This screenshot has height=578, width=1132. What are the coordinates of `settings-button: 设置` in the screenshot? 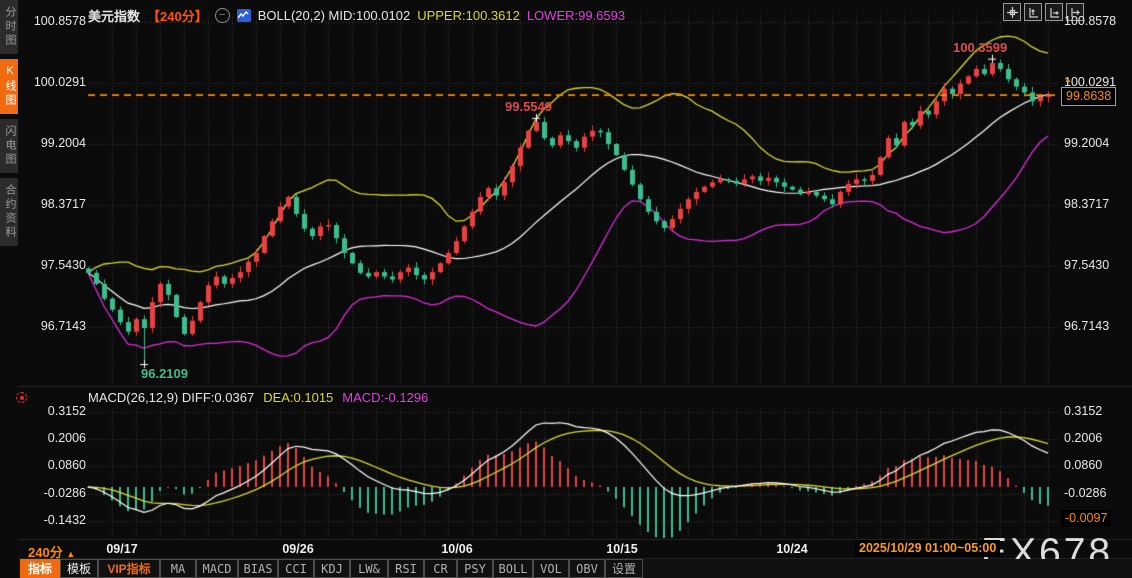 It's located at (624, 568).